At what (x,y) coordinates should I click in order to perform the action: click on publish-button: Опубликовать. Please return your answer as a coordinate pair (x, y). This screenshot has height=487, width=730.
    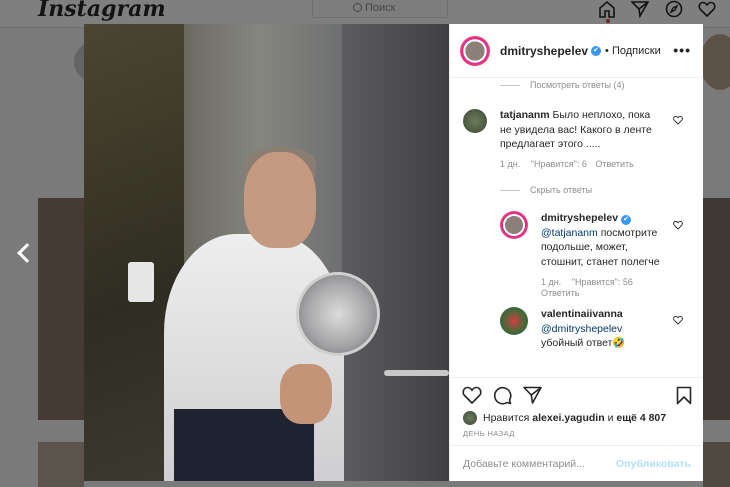
    Looking at the image, I should click on (653, 464).